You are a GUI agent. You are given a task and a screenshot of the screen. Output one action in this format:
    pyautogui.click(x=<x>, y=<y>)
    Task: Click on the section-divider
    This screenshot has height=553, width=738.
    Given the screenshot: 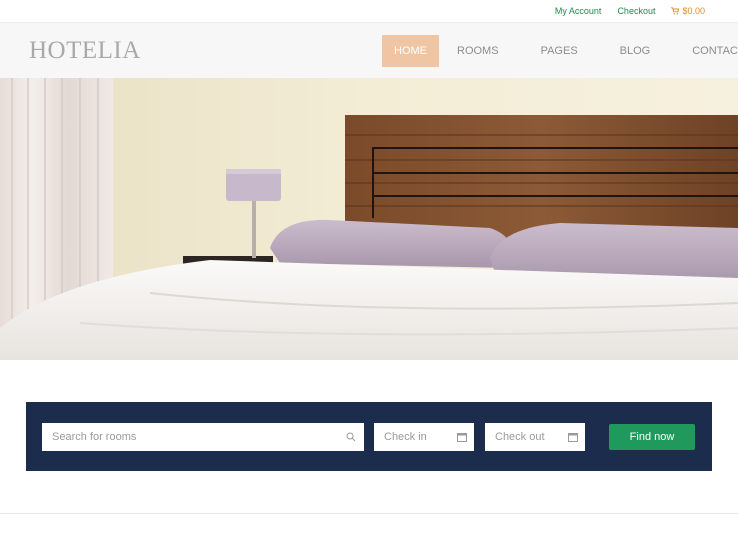 What is the action you would take?
    pyautogui.click(x=369, y=513)
    